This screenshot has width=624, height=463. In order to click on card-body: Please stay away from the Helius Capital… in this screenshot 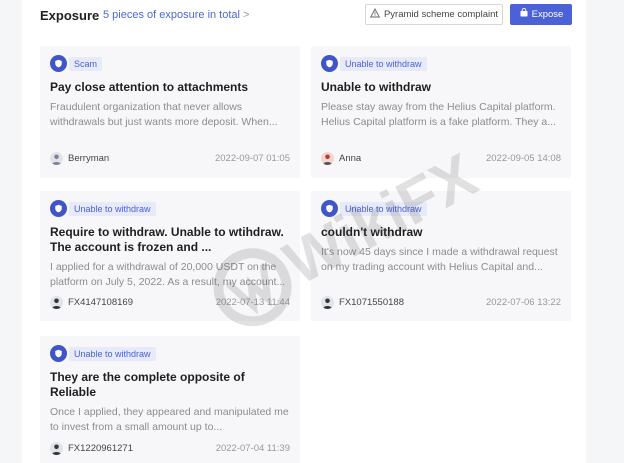, I will do `click(438, 114)`.